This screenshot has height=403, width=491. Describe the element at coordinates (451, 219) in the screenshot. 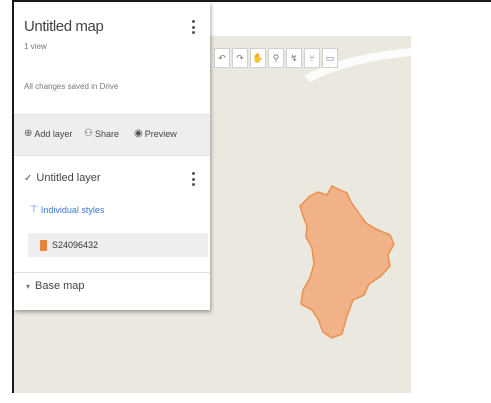

I see `right-margin` at that location.